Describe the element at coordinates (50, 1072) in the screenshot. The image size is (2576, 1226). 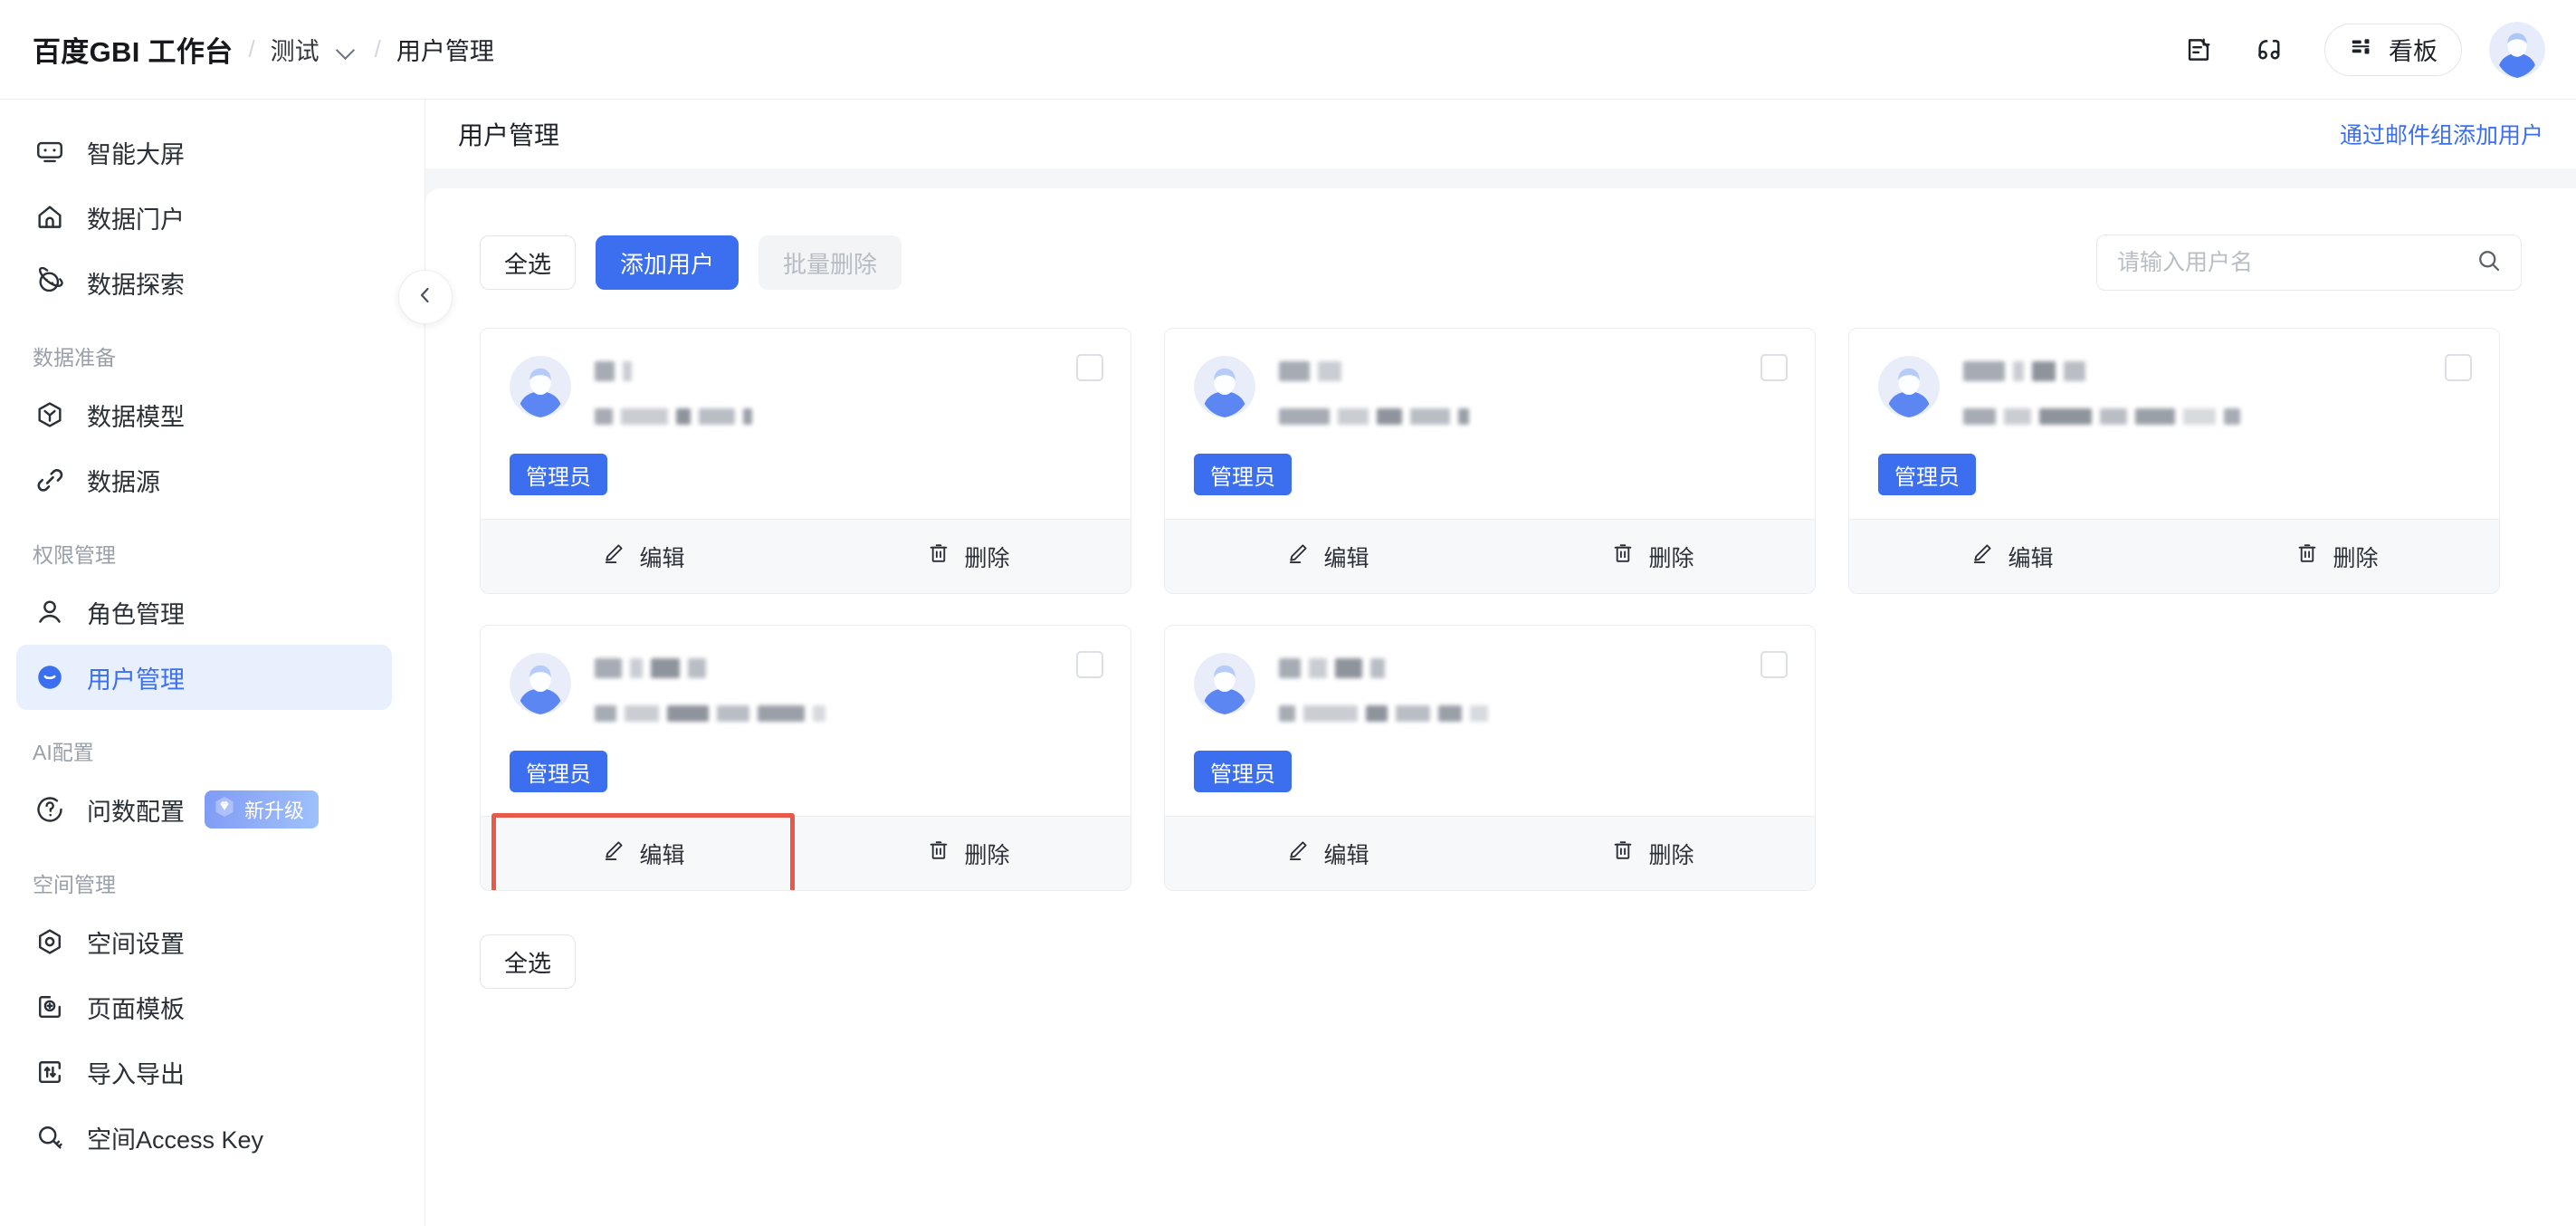
I see `import-export-icon` at that location.